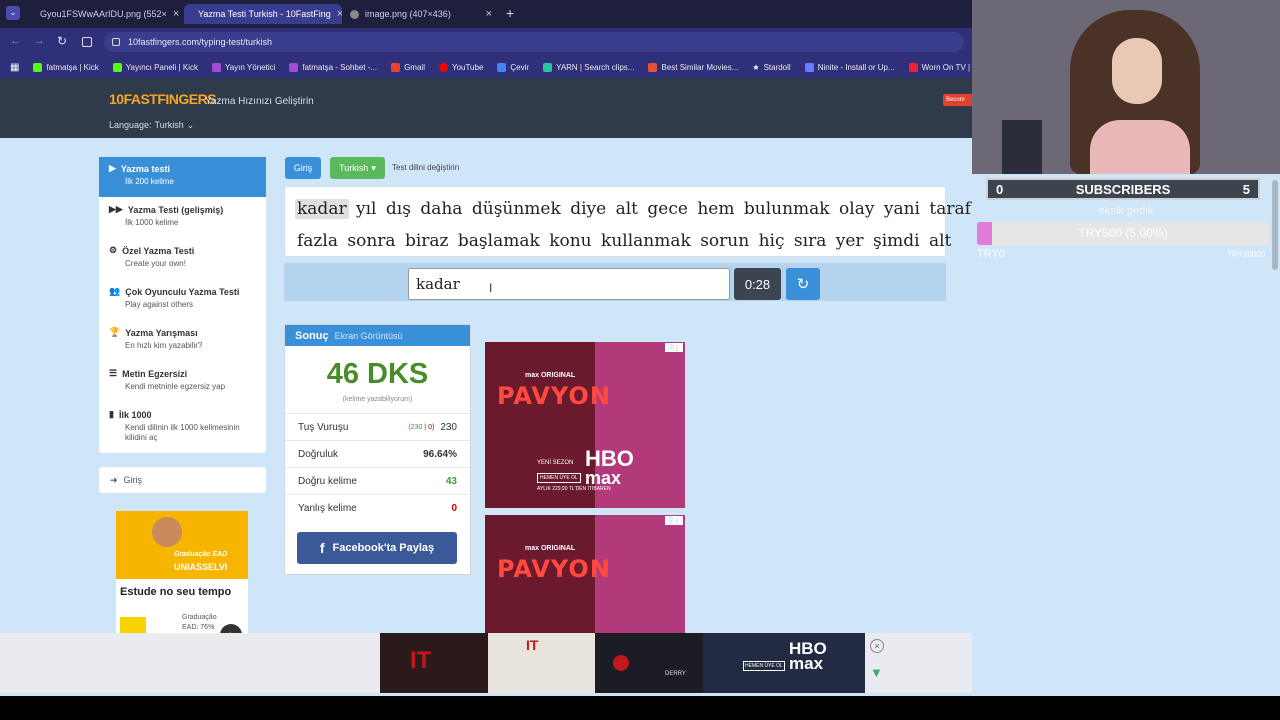  Describe the element at coordinates (377, 548) in the screenshot. I see `facebook-share-button: f Facebook'ta Paylaş` at that location.